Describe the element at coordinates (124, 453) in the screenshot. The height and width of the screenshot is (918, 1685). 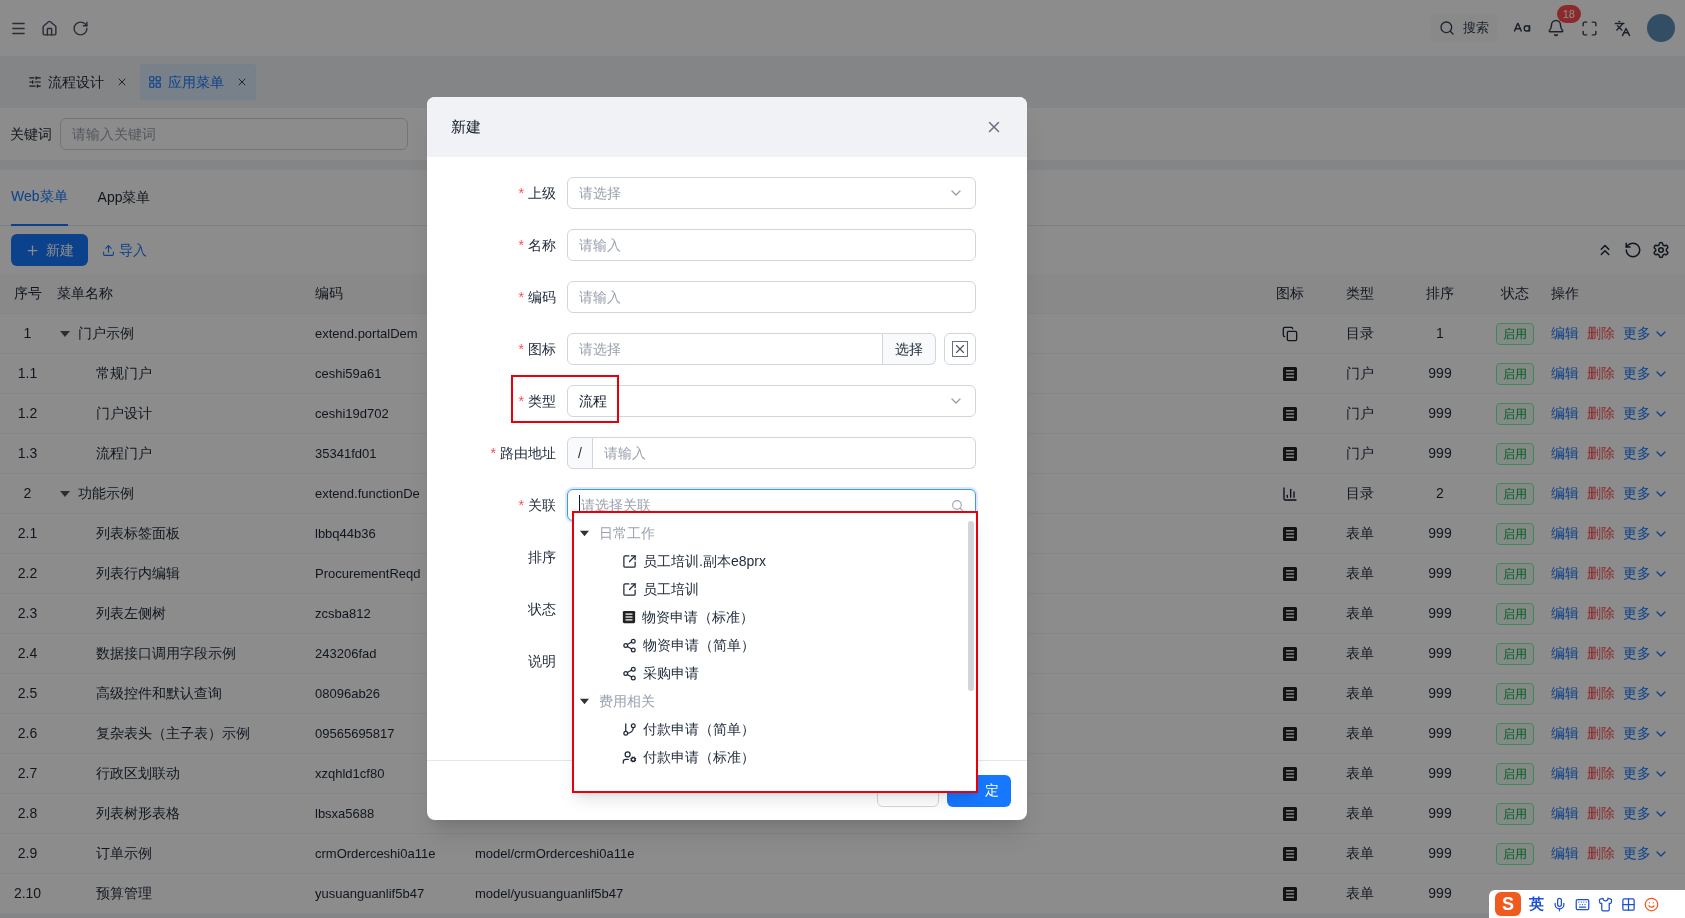
I see `menu-name: 流程门户` at that location.